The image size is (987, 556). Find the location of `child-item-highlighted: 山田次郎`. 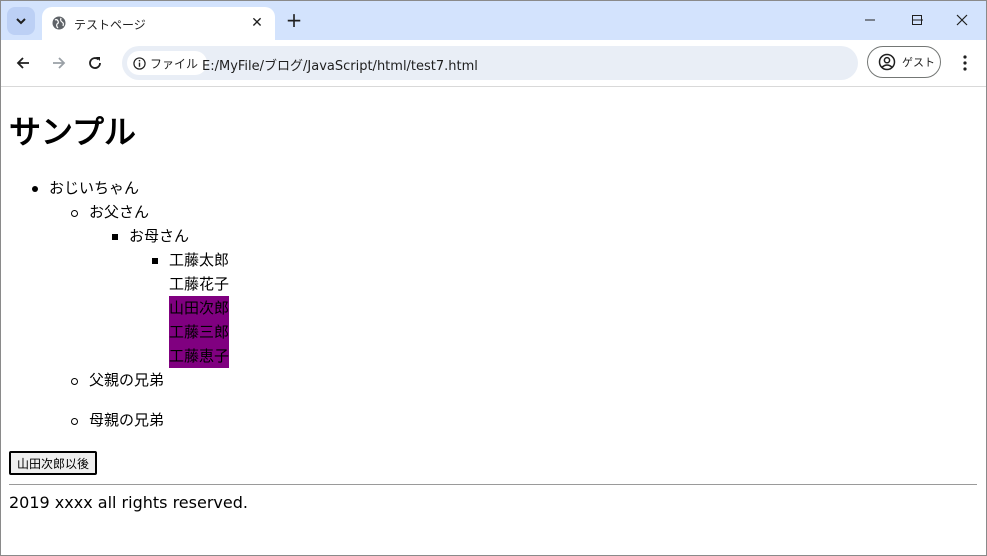

child-item-highlighted: 山田次郎 is located at coordinates (199, 308).